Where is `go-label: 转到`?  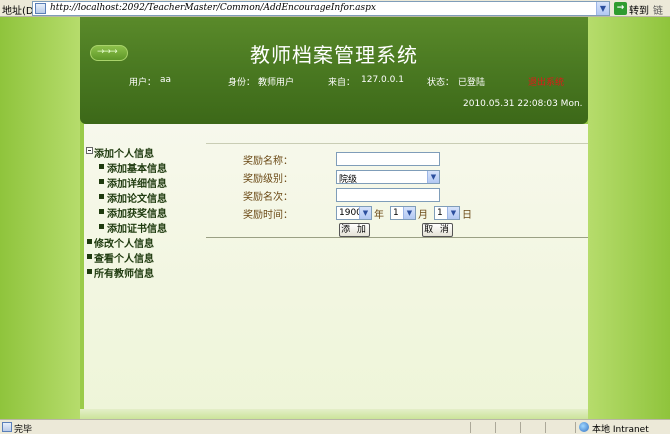
go-label: 转到 is located at coordinates (639, 11).